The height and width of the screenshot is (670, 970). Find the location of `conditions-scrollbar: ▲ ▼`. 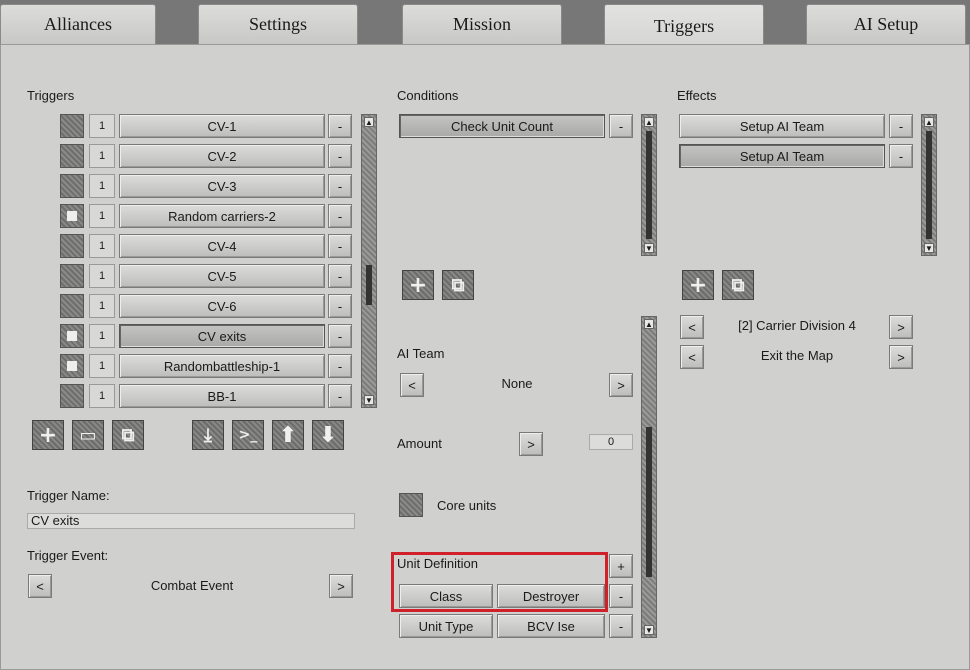

conditions-scrollbar: ▲ ▼ is located at coordinates (649, 185).